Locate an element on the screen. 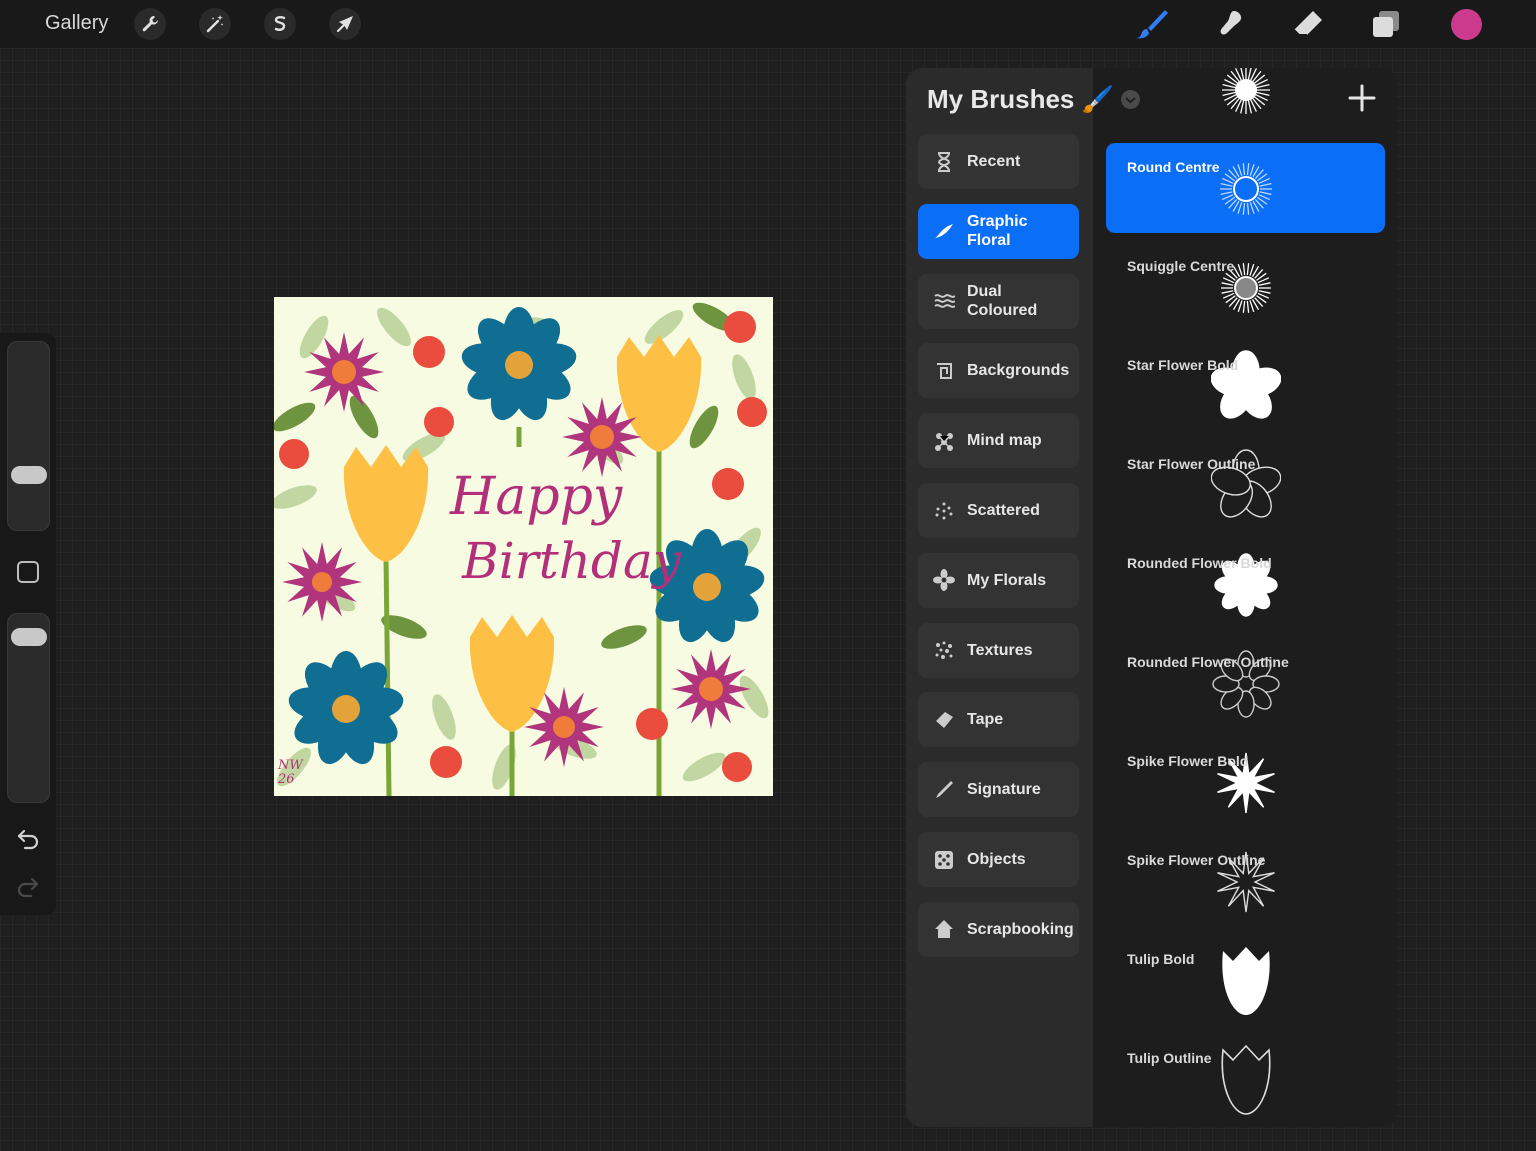 The image size is (1536, 1151). modify-button is located at coordinates (28, 572).